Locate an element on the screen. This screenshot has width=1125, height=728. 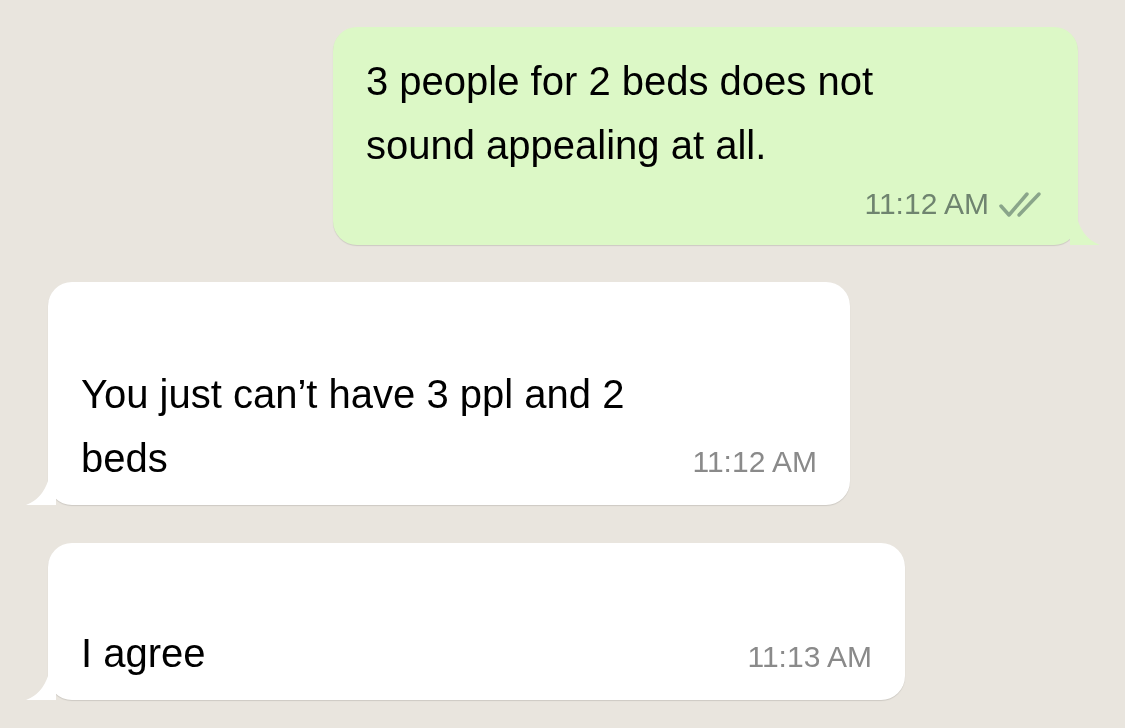
message-text: You just can’t have 3 ppl and 2 beds is located at coordinates (353, 426).